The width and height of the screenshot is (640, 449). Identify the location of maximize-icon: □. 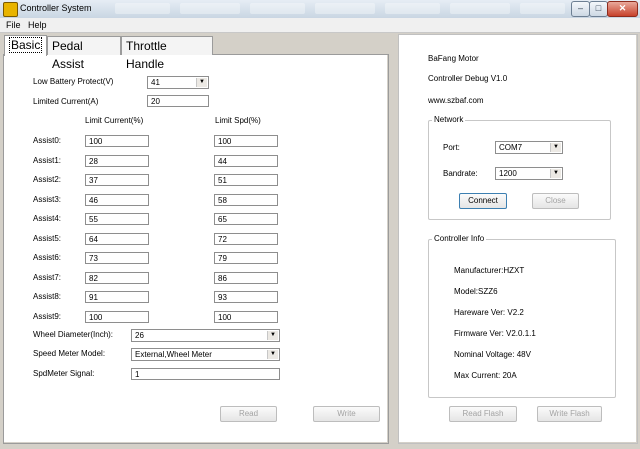
(598, 8).